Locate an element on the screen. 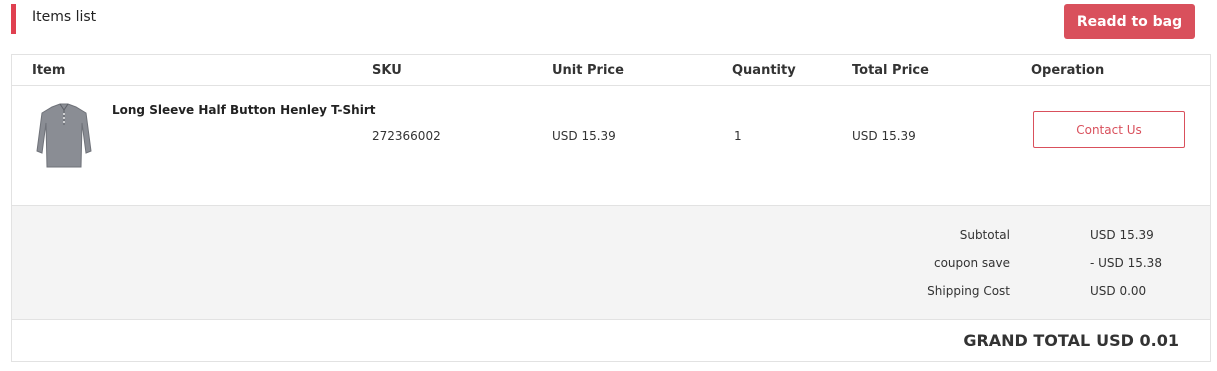 This screenshot has height=371, width=1217. quantity-value: 1 is located at coordinates (738, 136).